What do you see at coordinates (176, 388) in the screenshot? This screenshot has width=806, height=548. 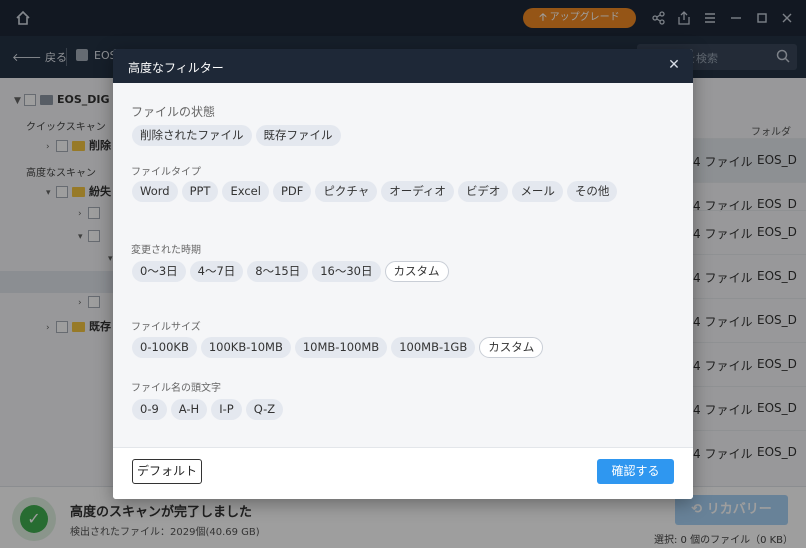 I see `group-label-initial: ファイル名の頭文字` at bounding box center [176, 388].